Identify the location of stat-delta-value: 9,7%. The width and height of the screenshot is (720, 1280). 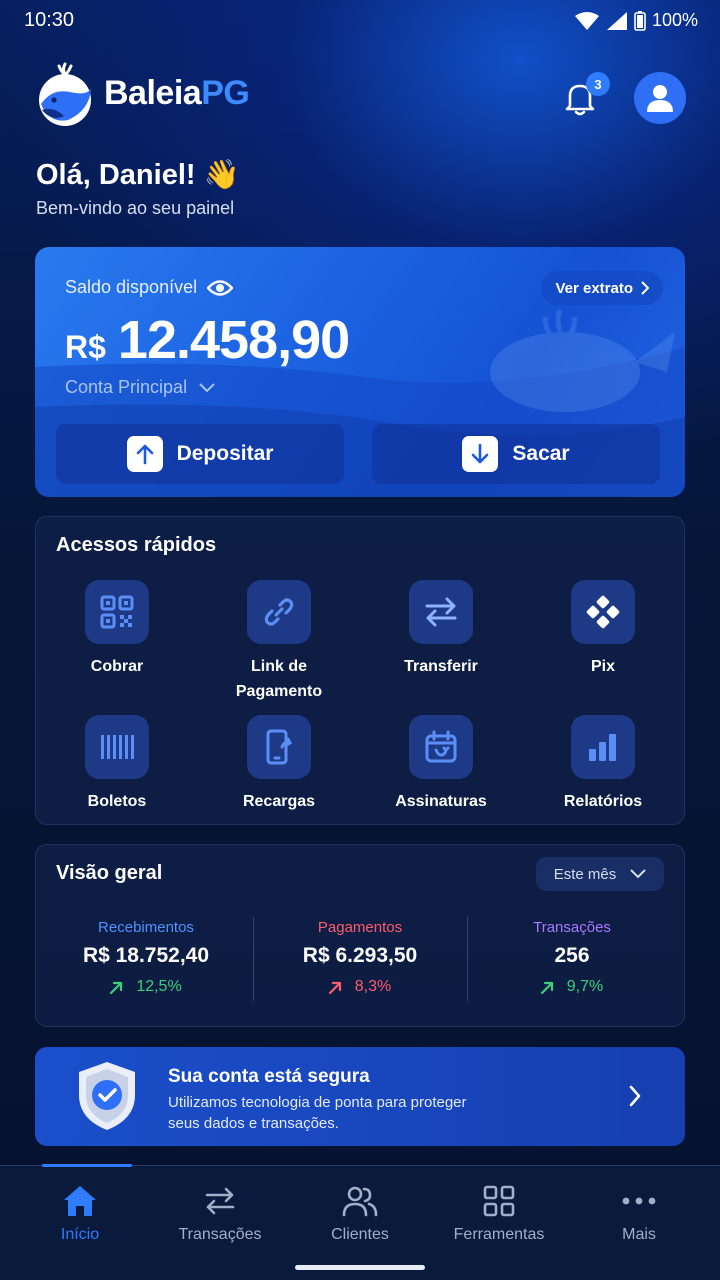
(585, 986).